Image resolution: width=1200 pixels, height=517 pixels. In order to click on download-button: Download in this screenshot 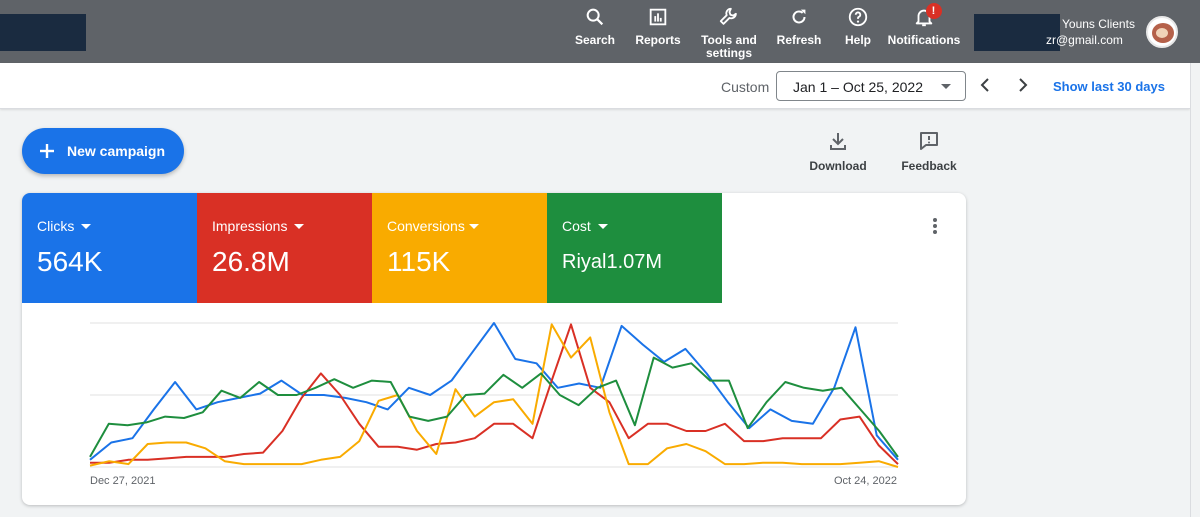, I will do `click(838, 151)`.